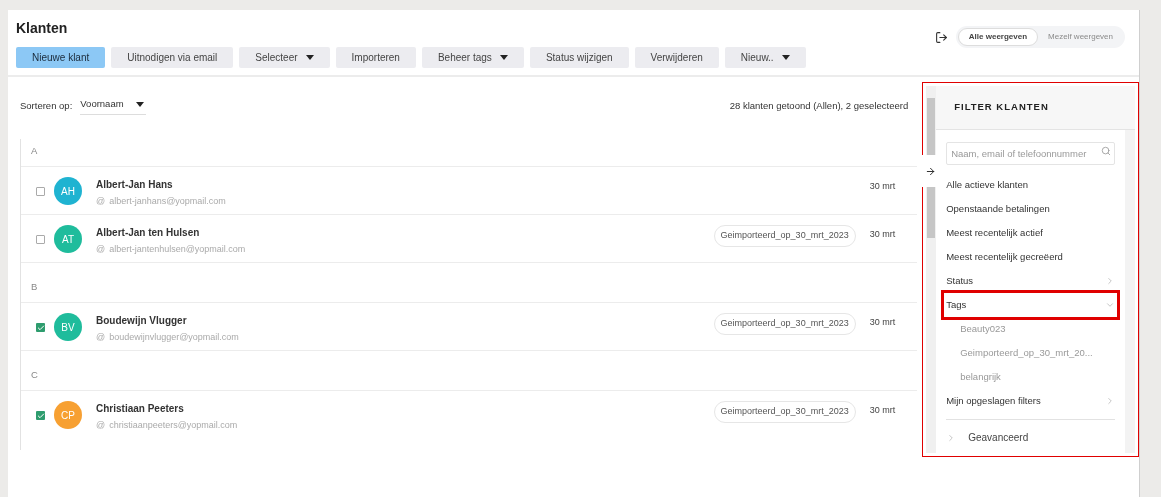 Image resolution: width=1161 pixels, height=497 pixels. I want to click on customer-email: christiaanpeeters@yopmail.com, so click(173, 425).